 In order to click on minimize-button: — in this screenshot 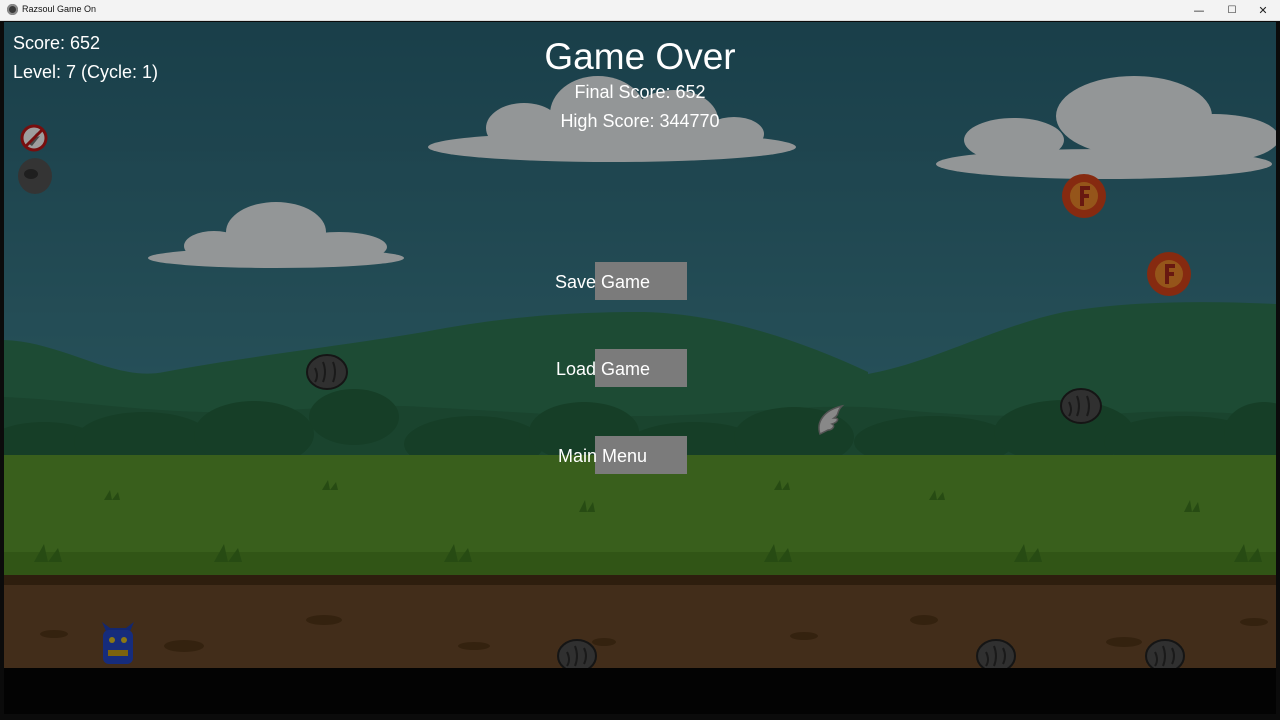, I will do `click(1199, 10)`.